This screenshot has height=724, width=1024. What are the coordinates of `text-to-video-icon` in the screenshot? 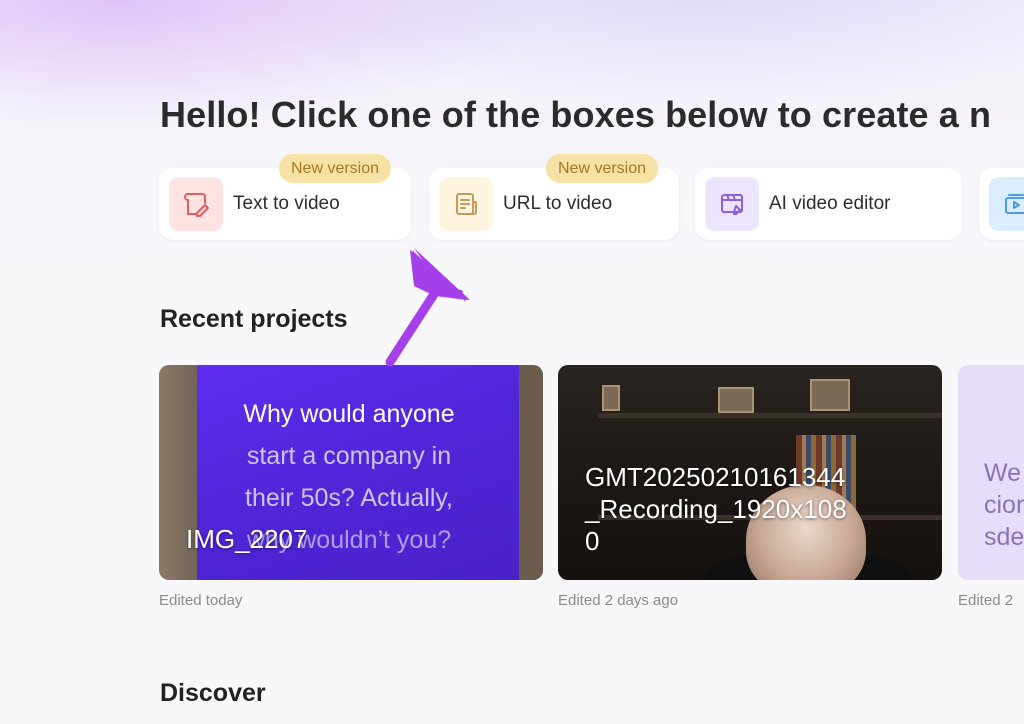 It's located at (196, 204).